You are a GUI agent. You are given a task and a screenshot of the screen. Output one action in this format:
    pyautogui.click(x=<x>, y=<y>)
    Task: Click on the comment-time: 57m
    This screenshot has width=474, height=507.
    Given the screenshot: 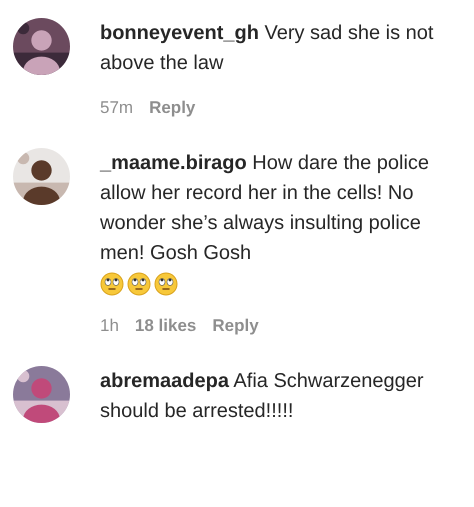 What is the action you would take?
    pyautogui.click(x=117, y=108)
    